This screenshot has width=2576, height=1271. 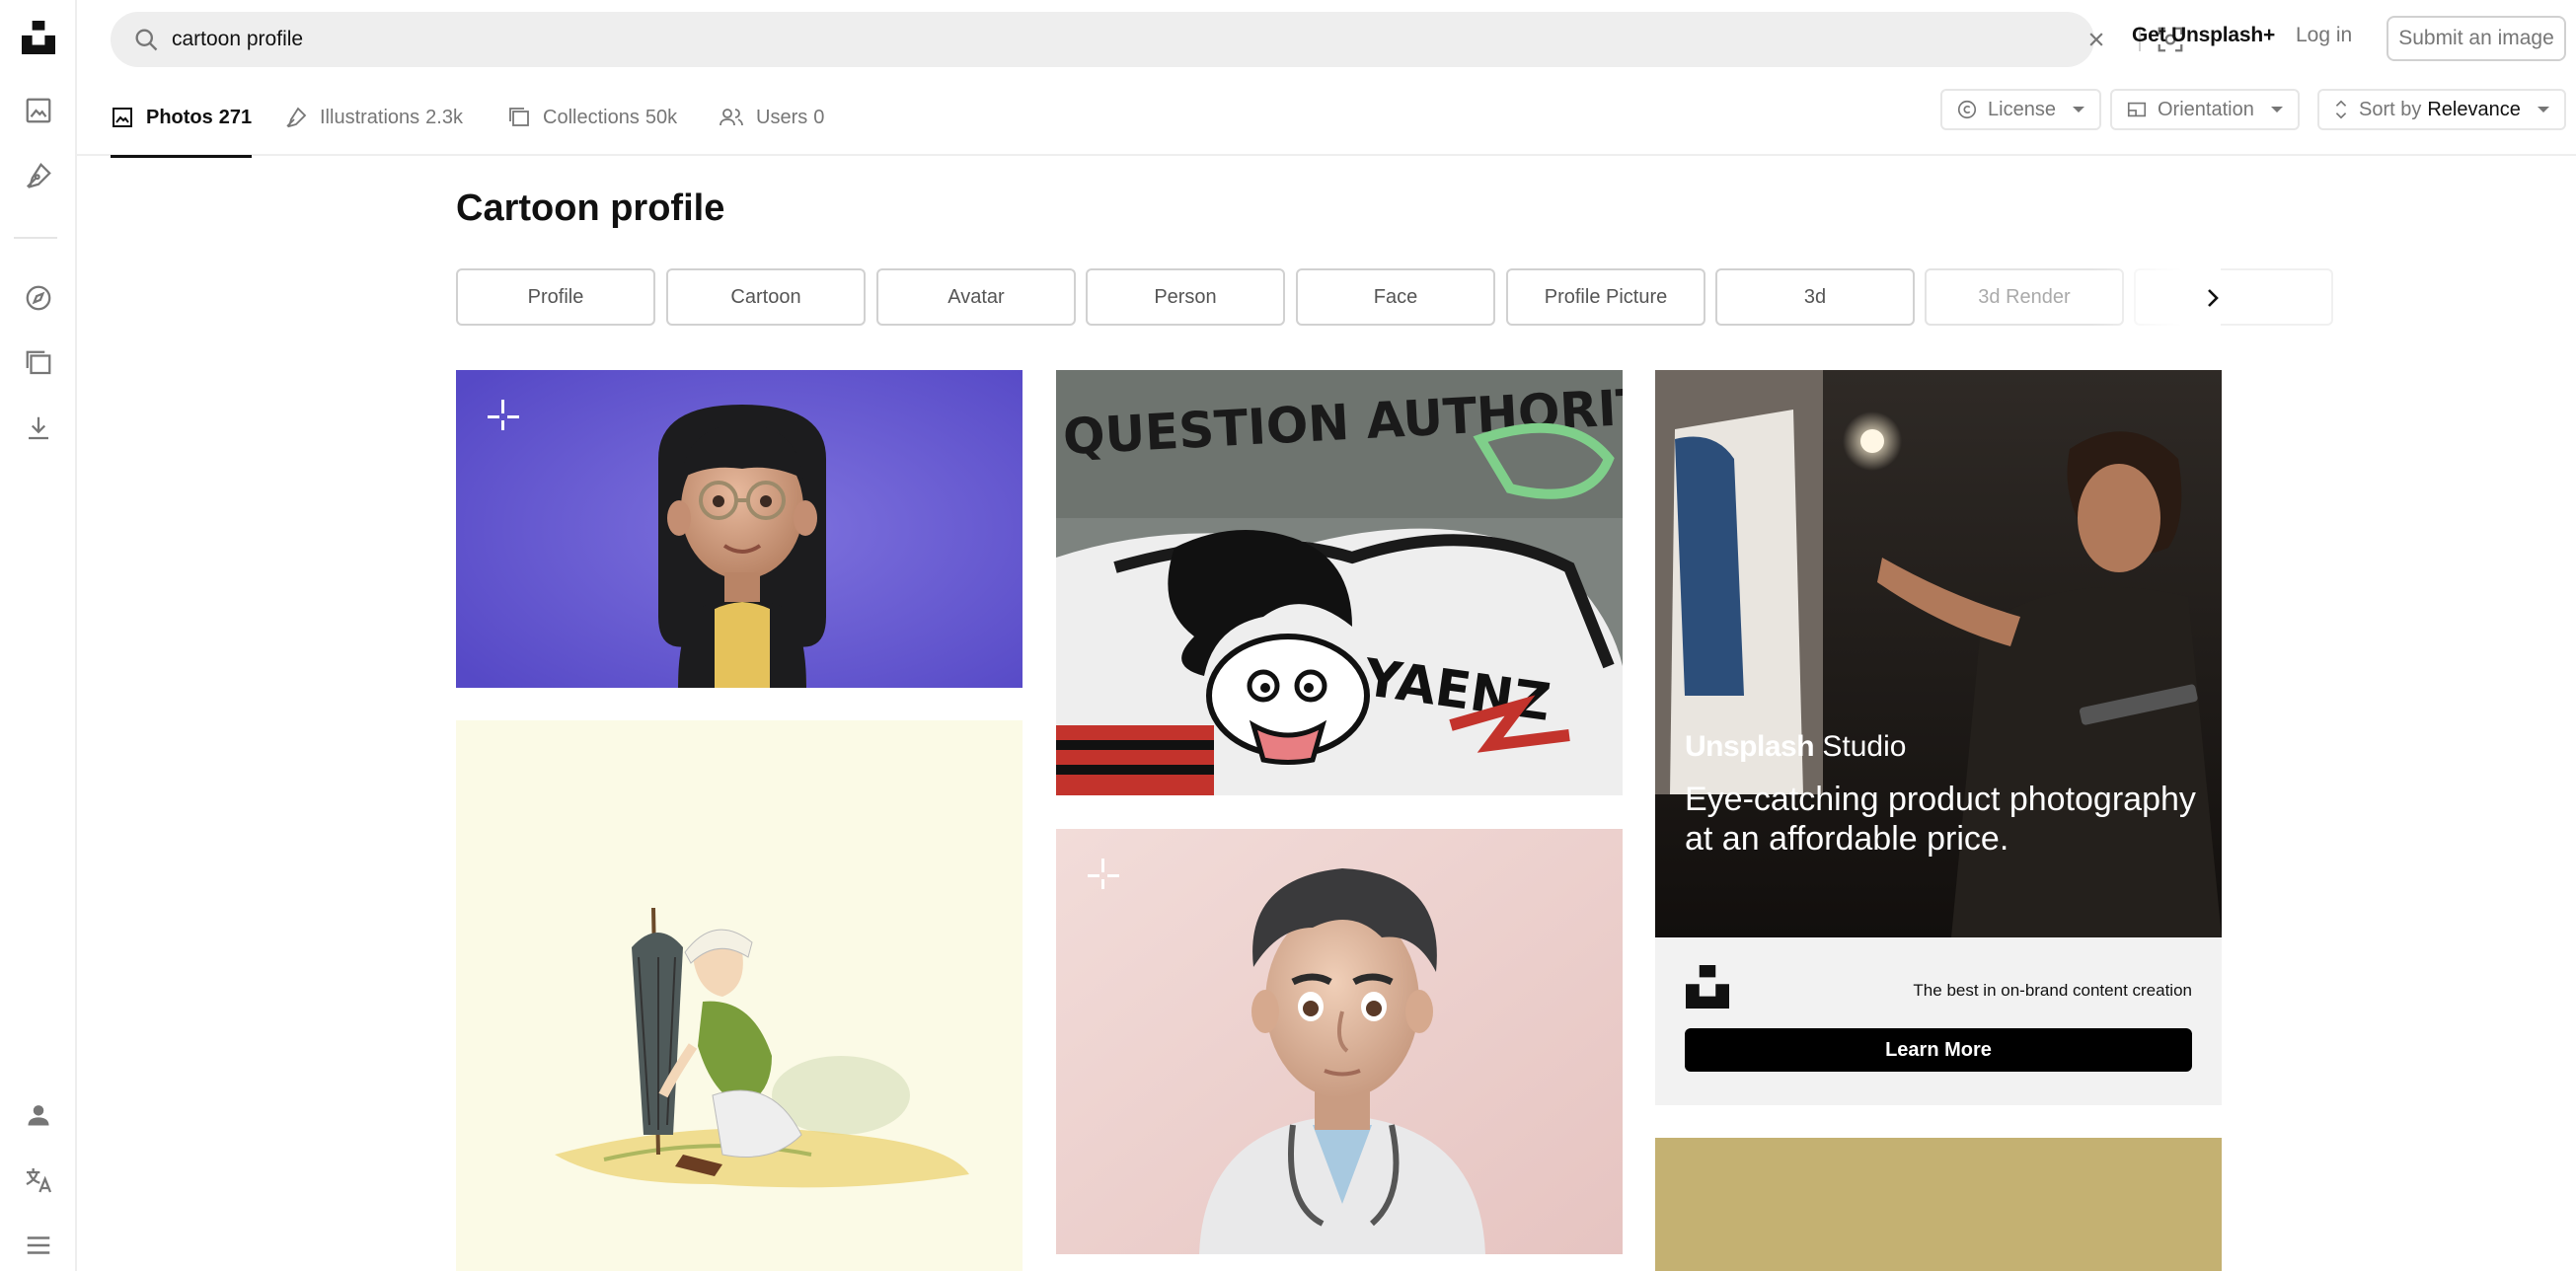 I want to click on tab-label: Illustrations, so click(x=370, y=117).